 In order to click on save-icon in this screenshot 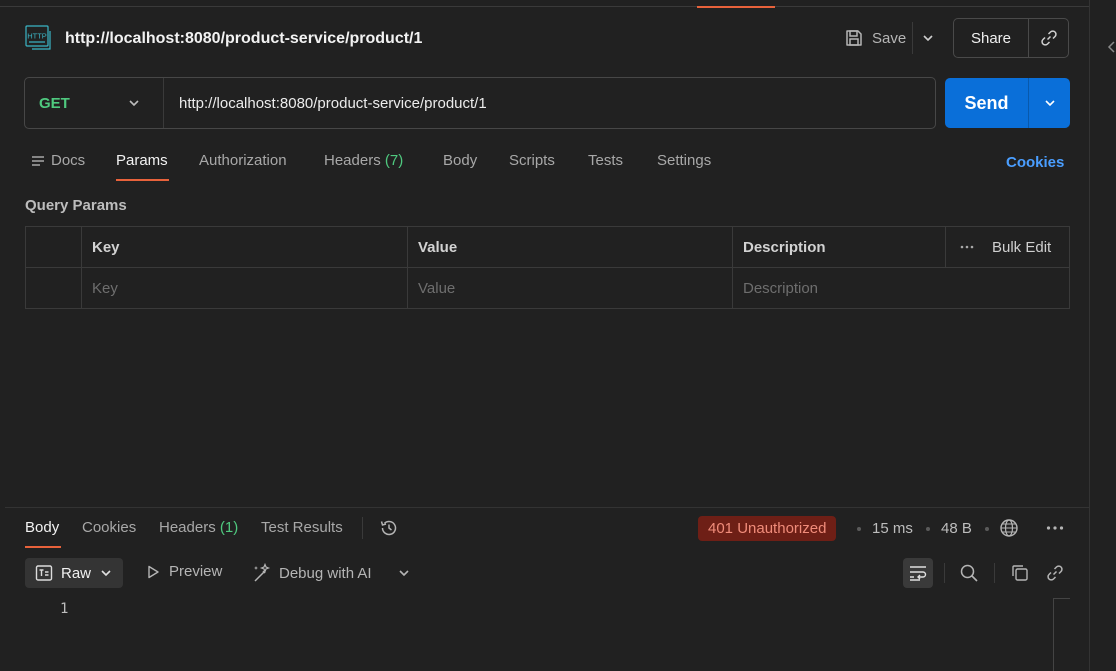, I will do `click(854, 38)`.